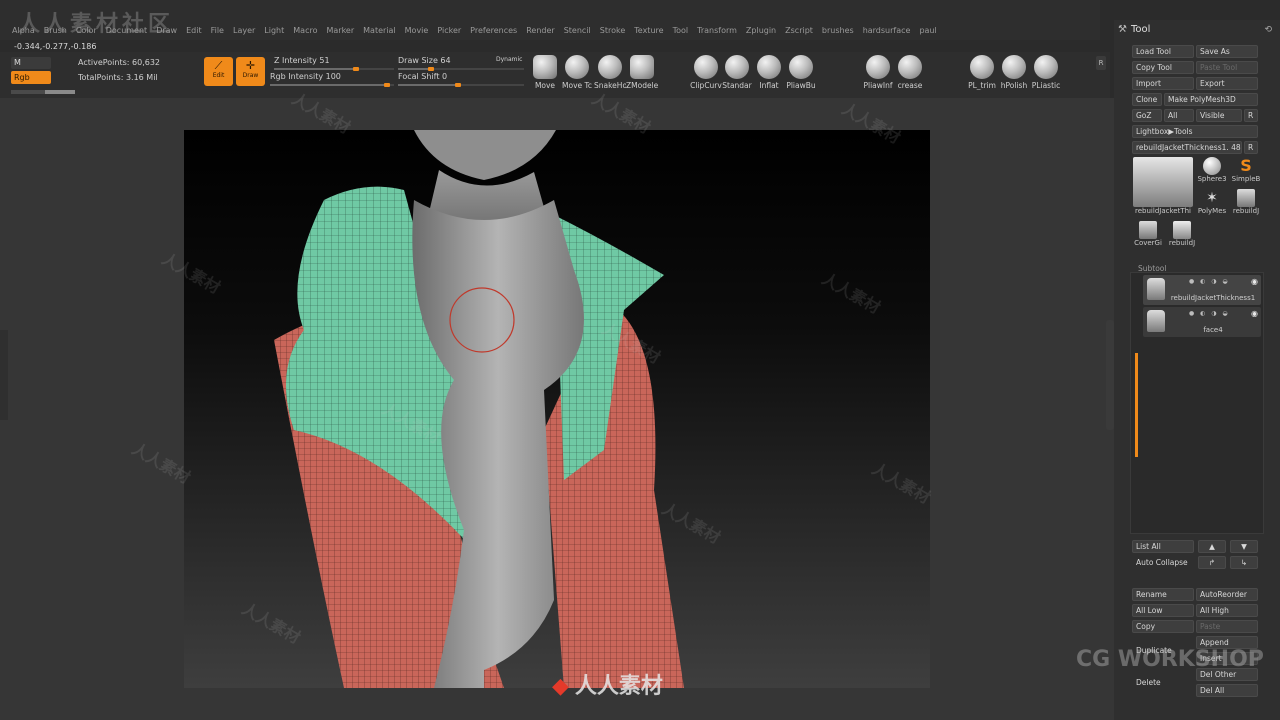 This screenshot has width=1280, height=720. What do you see at coordinates (1163, 594) in the screenshot?
I see `rename-button: Rename` at bounding box center [1163, 594].